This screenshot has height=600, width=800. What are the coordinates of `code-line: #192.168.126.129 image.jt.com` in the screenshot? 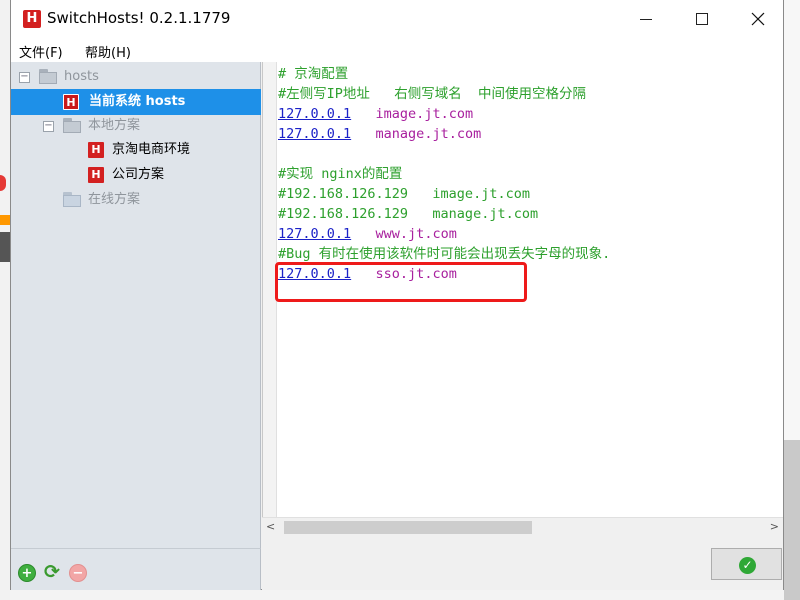 It's located at (444, 194).